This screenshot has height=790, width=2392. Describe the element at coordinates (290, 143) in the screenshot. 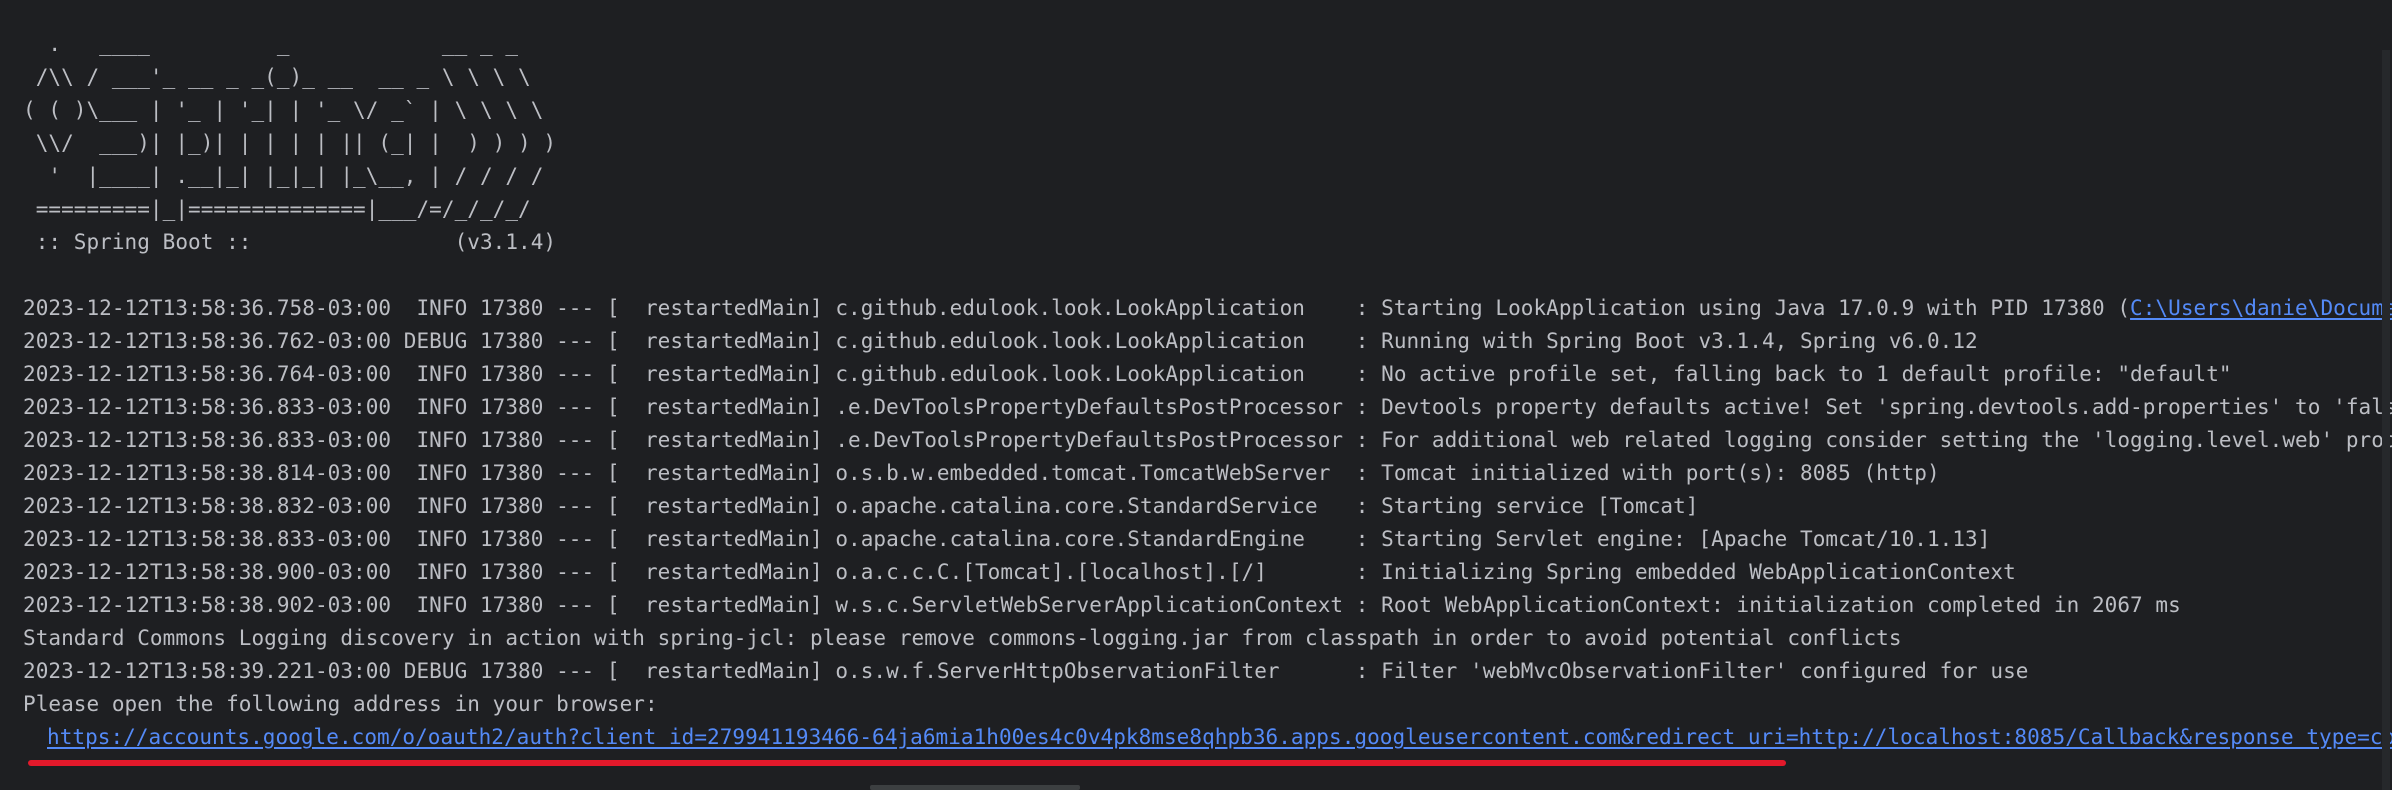

I see `banner-line: \\/ ___)| |_)| | | | | || (_| | ) ) ) )` at that location.